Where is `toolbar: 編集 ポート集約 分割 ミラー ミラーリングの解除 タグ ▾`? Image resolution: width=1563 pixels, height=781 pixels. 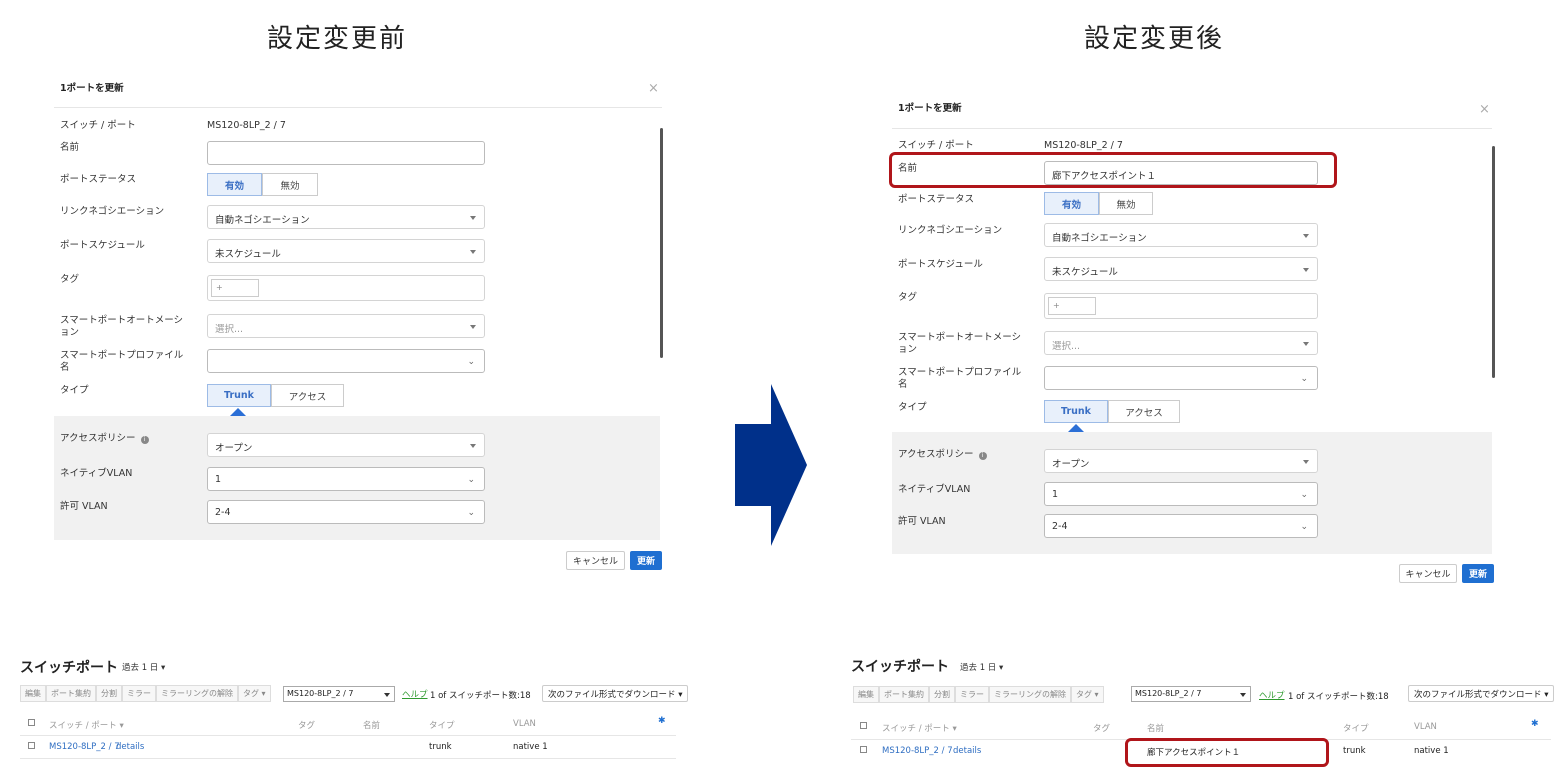 toolbar: 編集 ポート集約 分割 ミラー ミラーリングの解除 タグ ▾ is located at coordinates (145, 693).